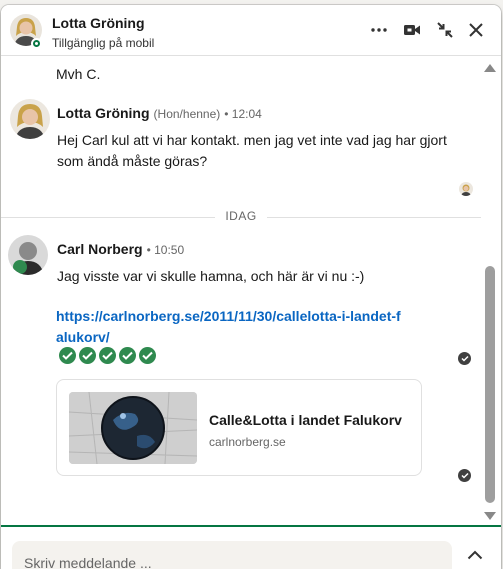 Image resolution: width=503 pixels, height=569 pixels. Describe the element at coordinates (120, 249) in the screenshot. I see `sender-name: Carl Norberg • 10:50` at that location.